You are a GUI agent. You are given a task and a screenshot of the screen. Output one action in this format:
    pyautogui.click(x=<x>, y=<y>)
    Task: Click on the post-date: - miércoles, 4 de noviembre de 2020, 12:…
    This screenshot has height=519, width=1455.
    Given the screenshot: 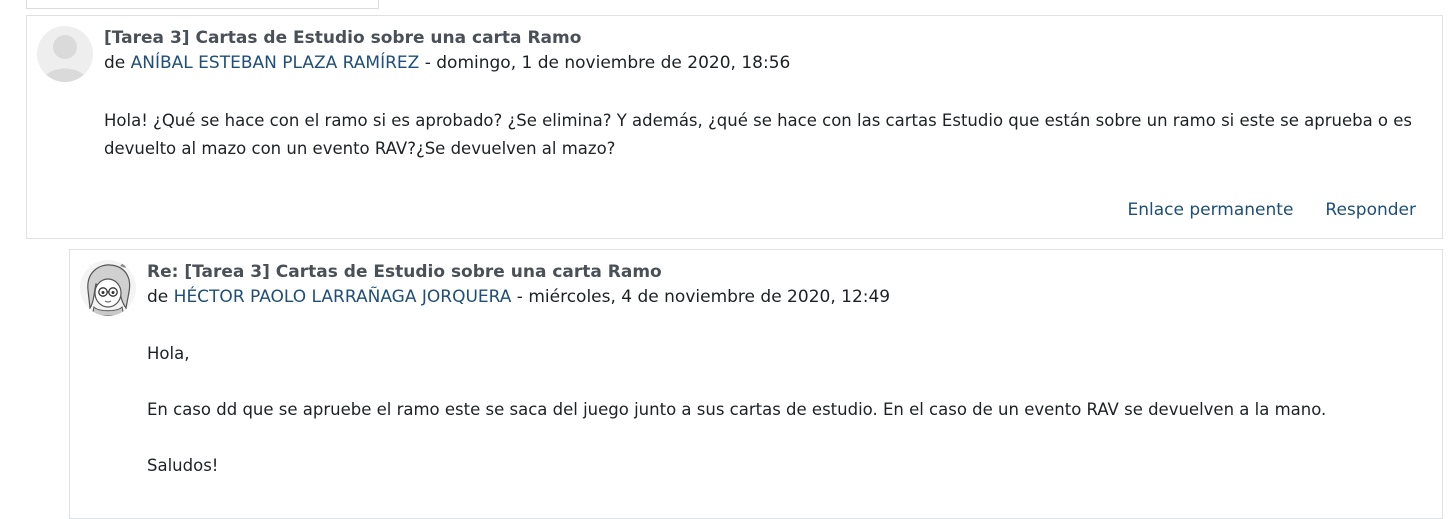 What is the action you would take?
    pyautogui.click(x=701, y=297)
    